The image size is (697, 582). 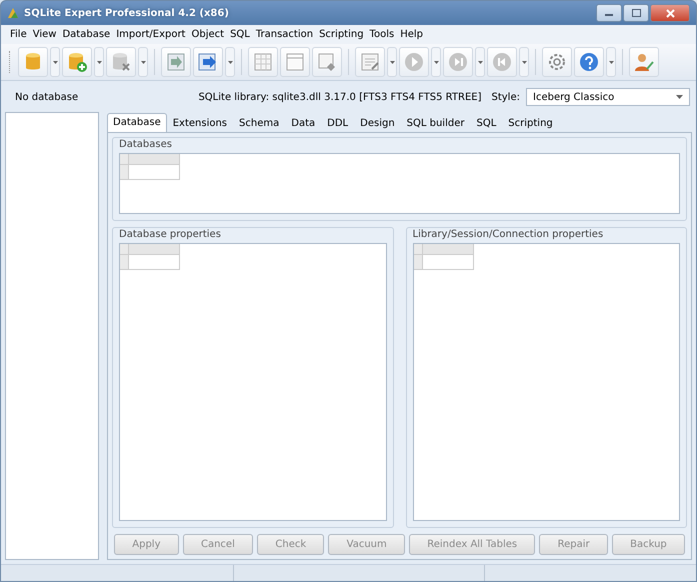 I want to click on settings-icon, so click(x=557, y=62).